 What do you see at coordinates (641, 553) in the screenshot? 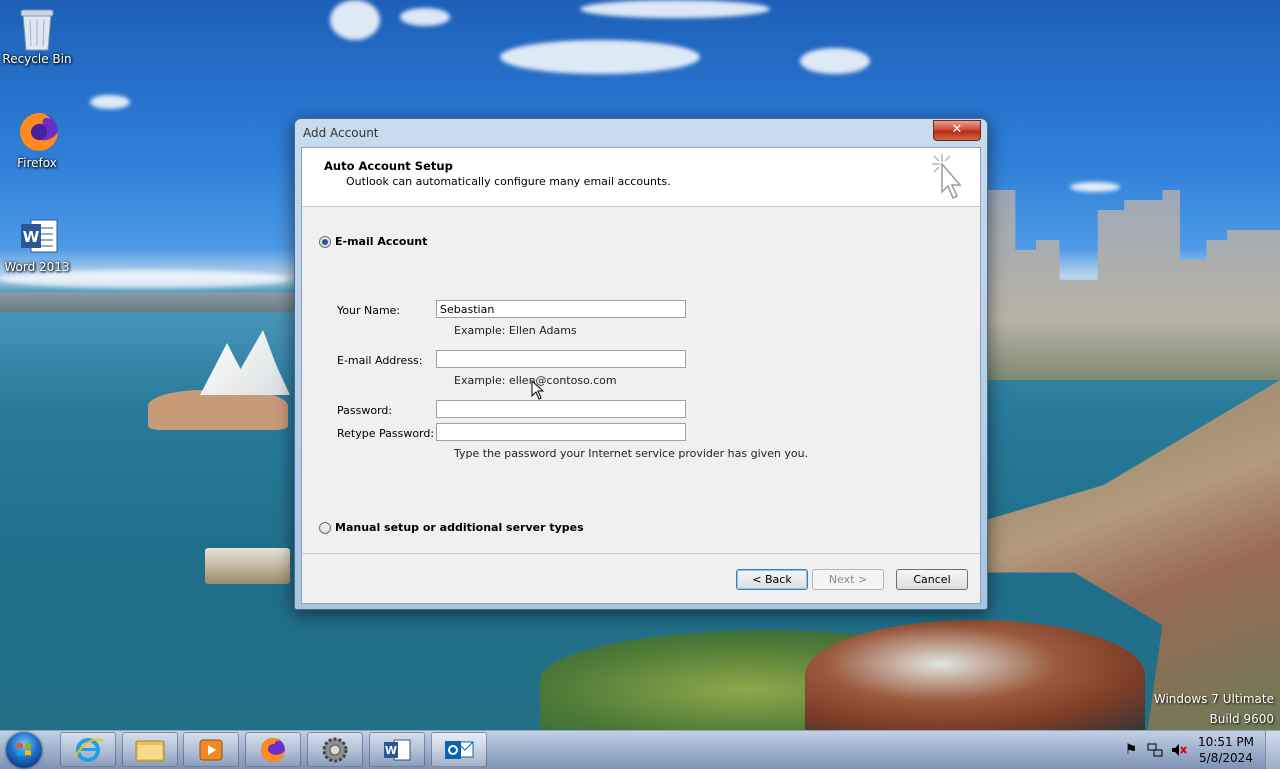
I see `footer-divider` at bounding box center [641, 553].